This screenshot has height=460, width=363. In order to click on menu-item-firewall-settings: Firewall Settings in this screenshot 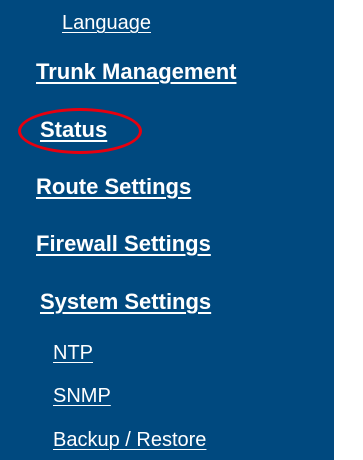, I will do `click(123, 244)`.